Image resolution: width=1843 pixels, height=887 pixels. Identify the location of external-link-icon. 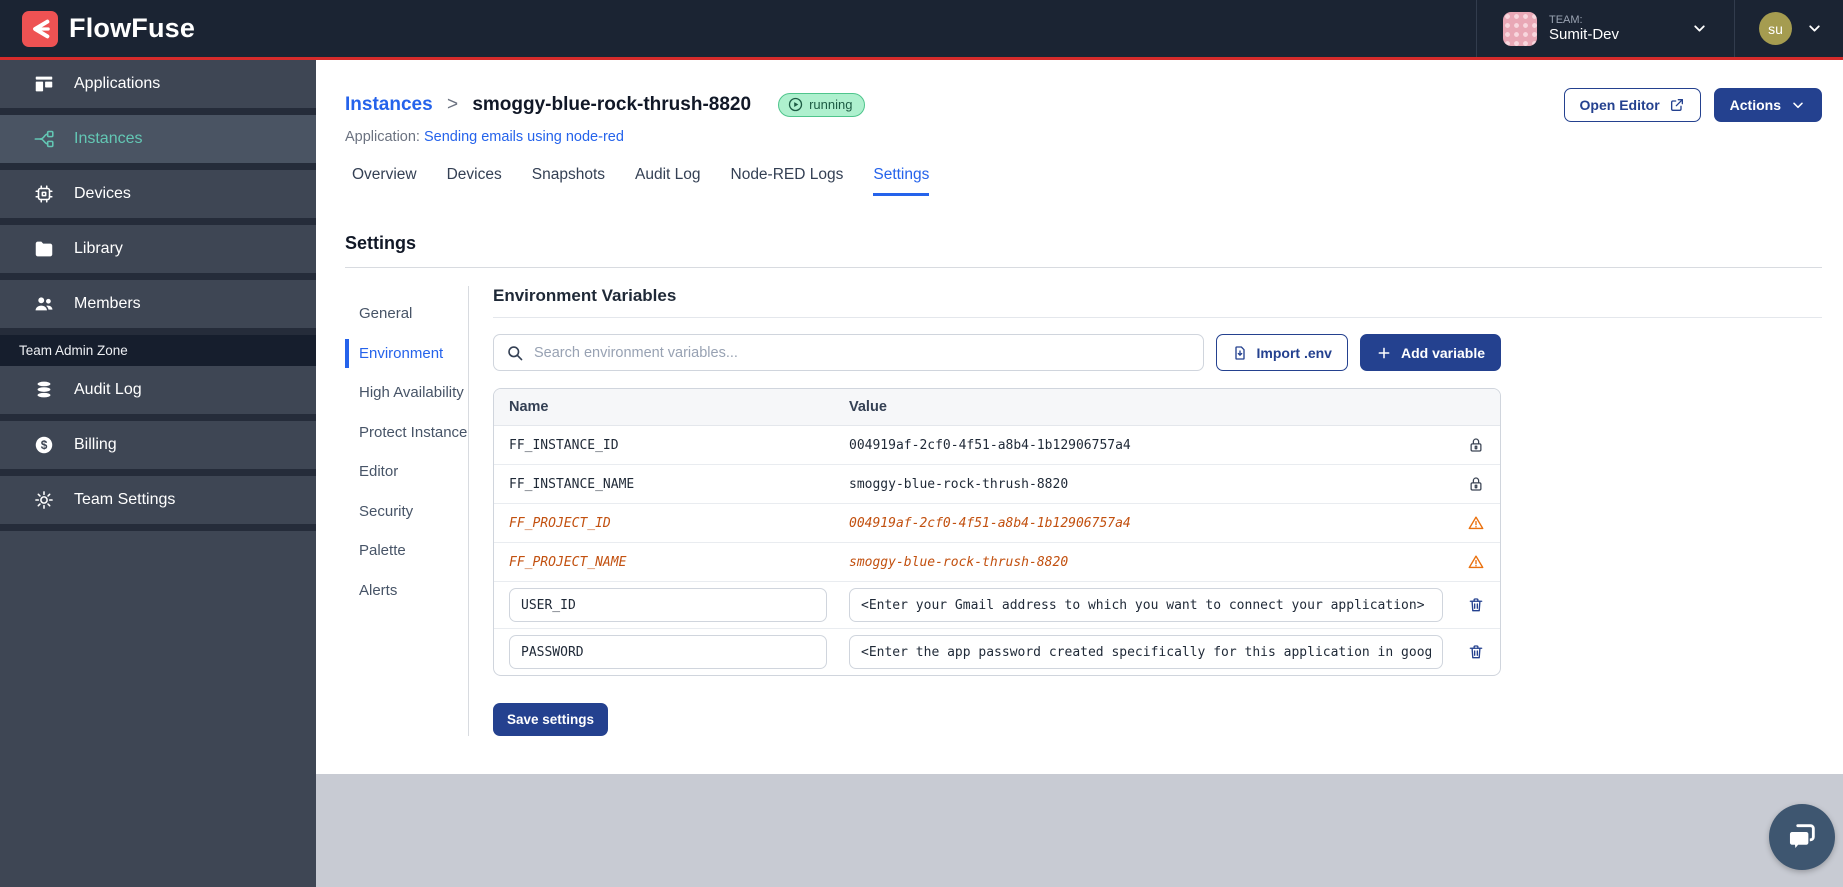
(1676, 105).